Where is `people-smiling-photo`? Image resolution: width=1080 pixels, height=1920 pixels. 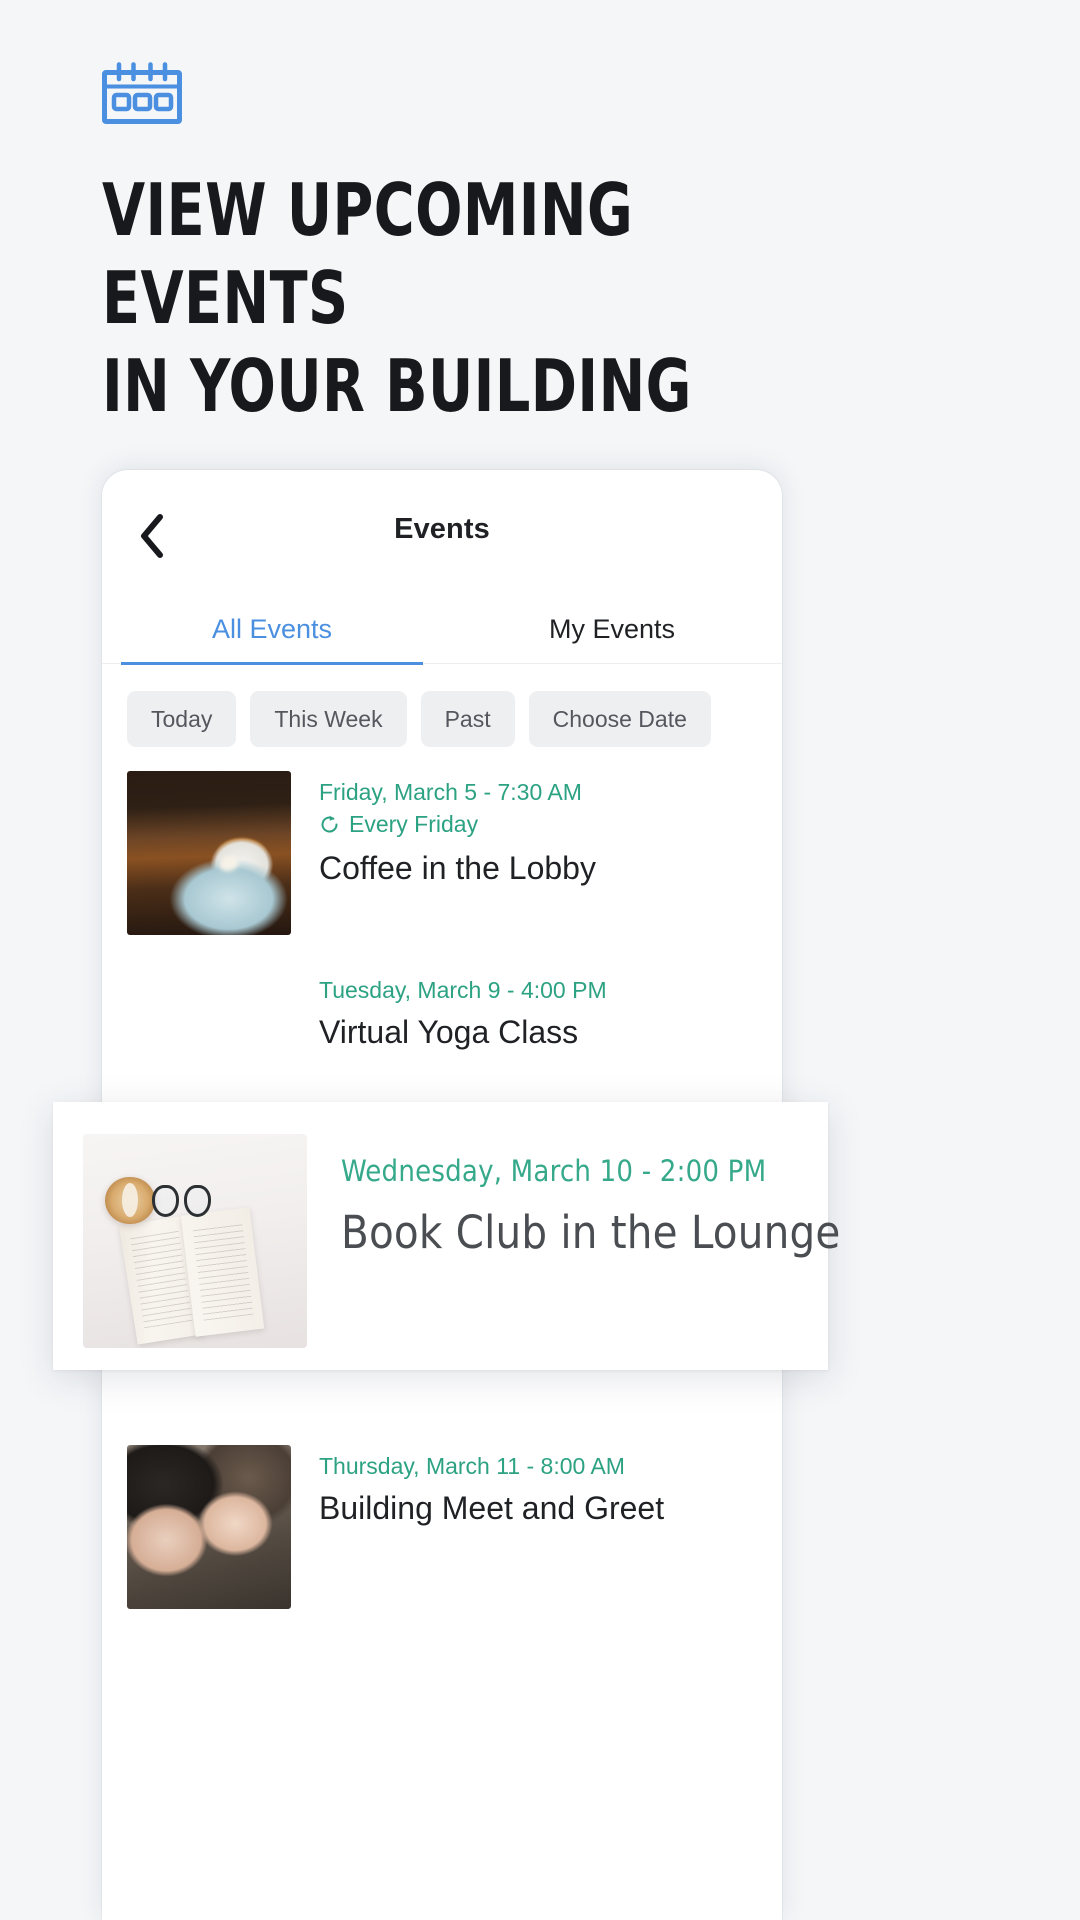
people-smiling-photo is located at coordinates (209, 1527).